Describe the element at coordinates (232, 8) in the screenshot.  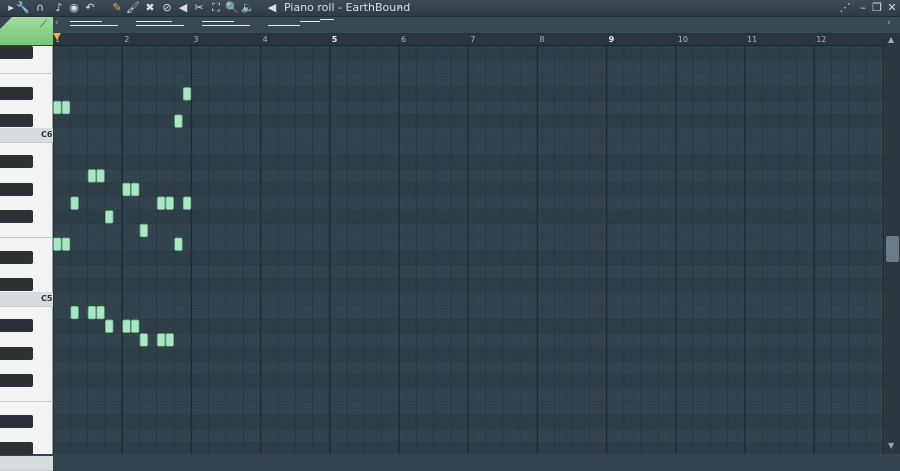
I see `zoom-icon: 🔍` at that location.